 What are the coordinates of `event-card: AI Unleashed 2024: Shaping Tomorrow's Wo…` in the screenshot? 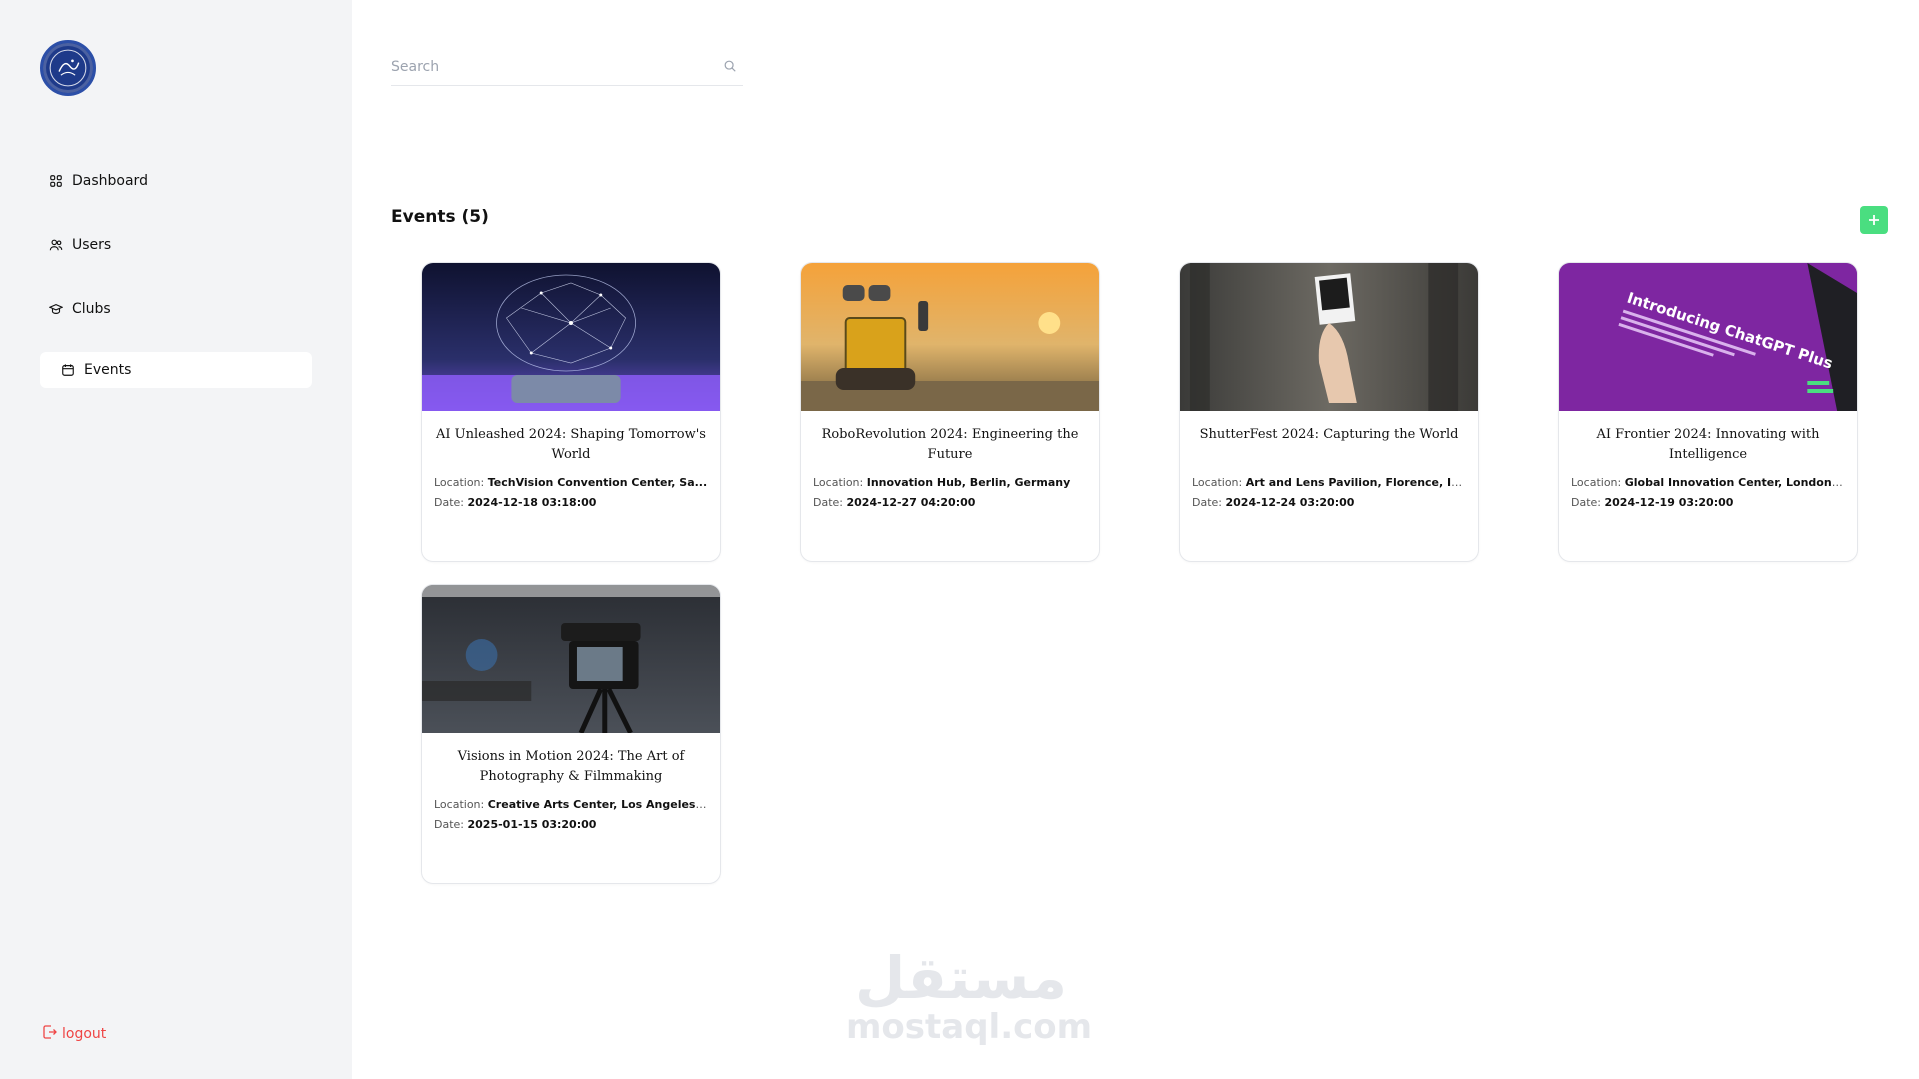 It's located at (571, 412).